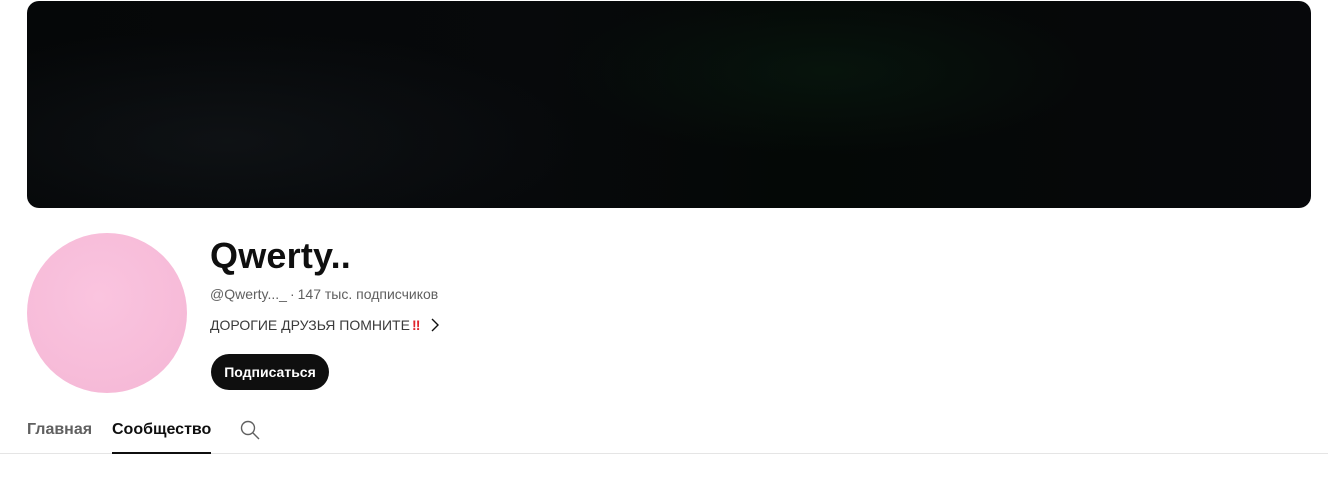 Image resolution: width=1328 pixels, height=485 pixels. Describe the element at coordinates (59, 433) in the screenshot. I see `tab-home: Главная` at that location.